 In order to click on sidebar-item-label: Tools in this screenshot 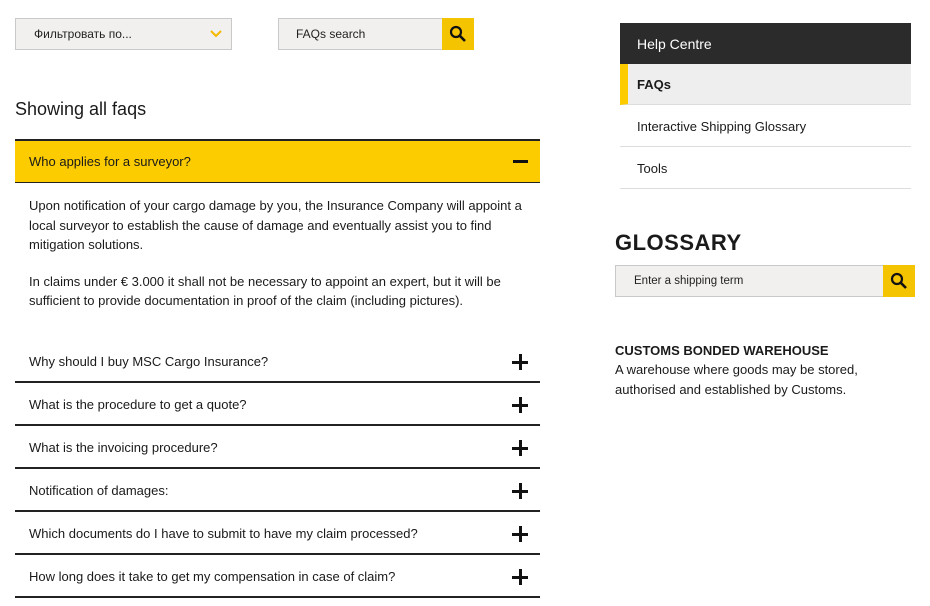, I will do `click(652, 168)`.